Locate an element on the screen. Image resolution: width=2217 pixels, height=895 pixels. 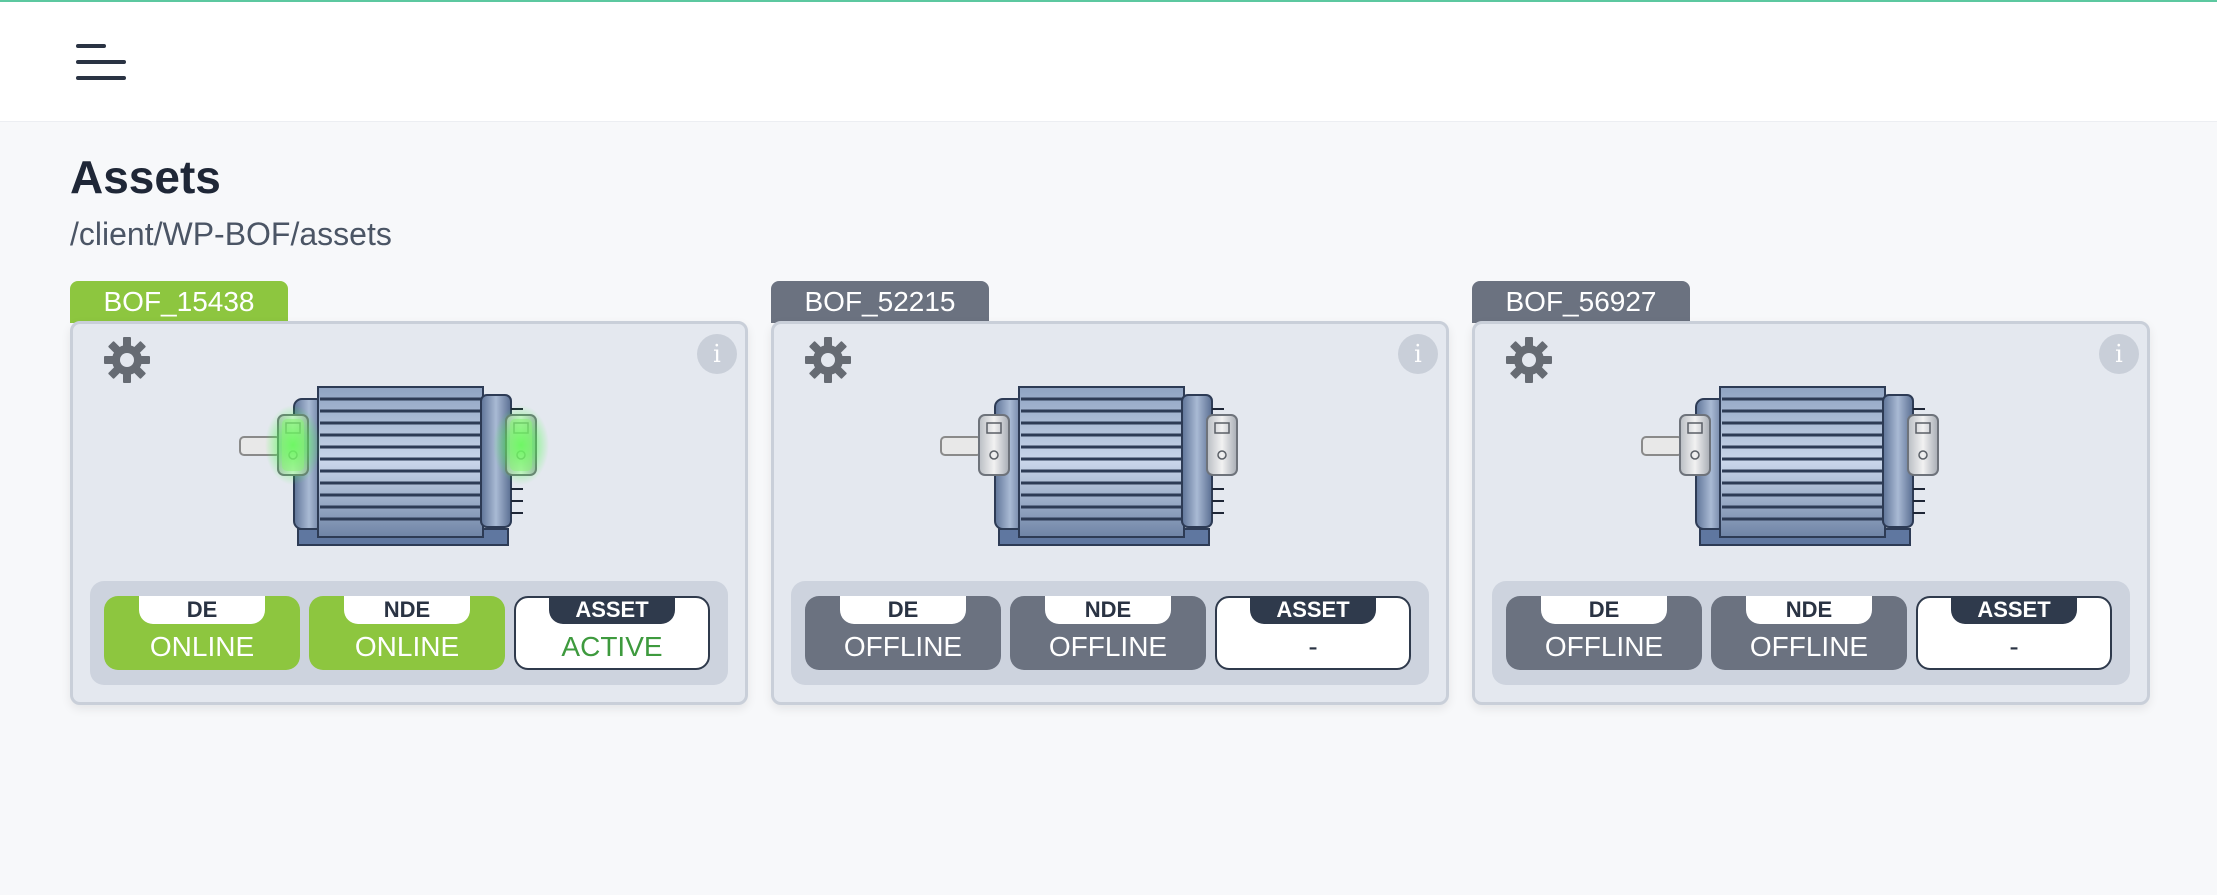
hamburger-menu-icon is located at coordinates (102, 63).